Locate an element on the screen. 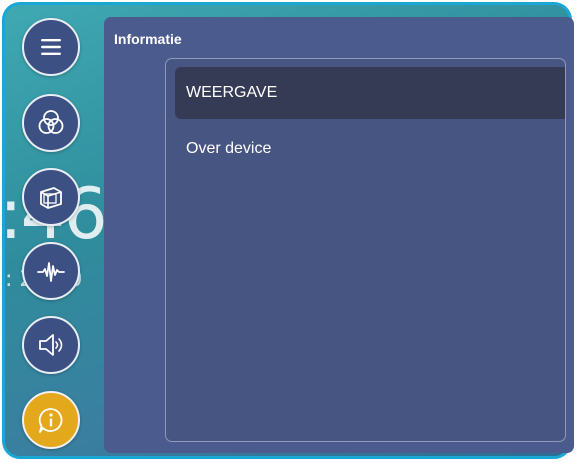 Image resolution: width=576 pixels, height=463 pixels. display-cube-icon is located at coordinates (51, 198).